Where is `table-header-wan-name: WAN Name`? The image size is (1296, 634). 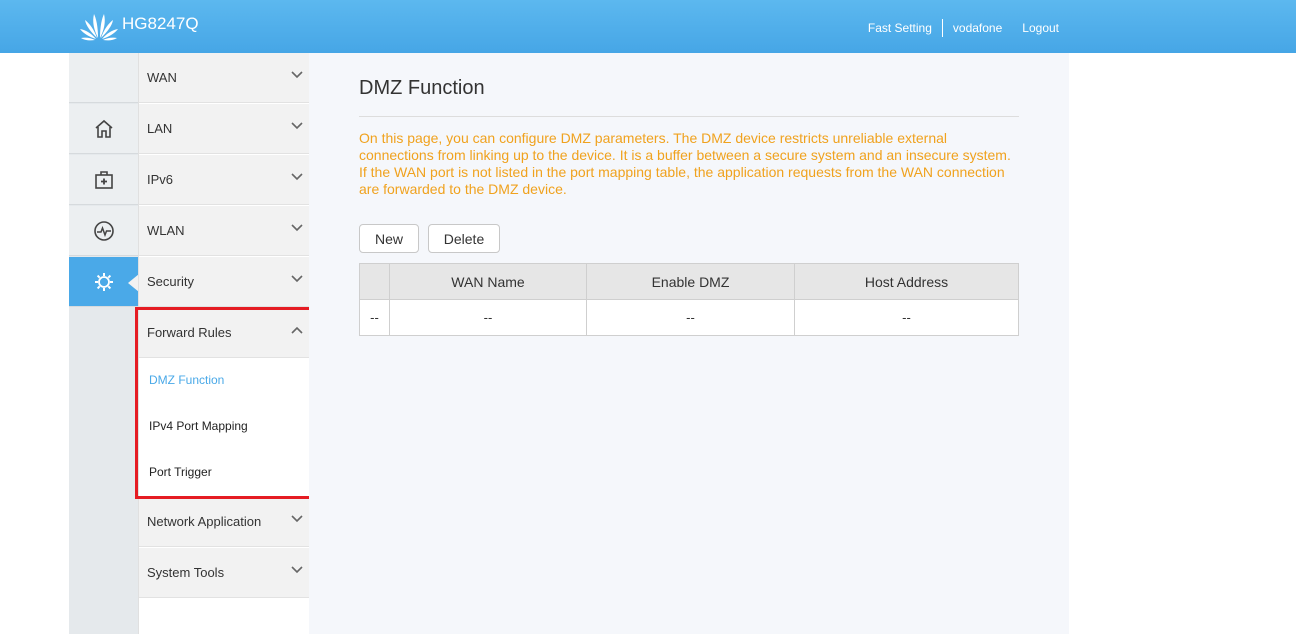
table-header-wan-name: WAN Name is located at coordinates (488, 281).